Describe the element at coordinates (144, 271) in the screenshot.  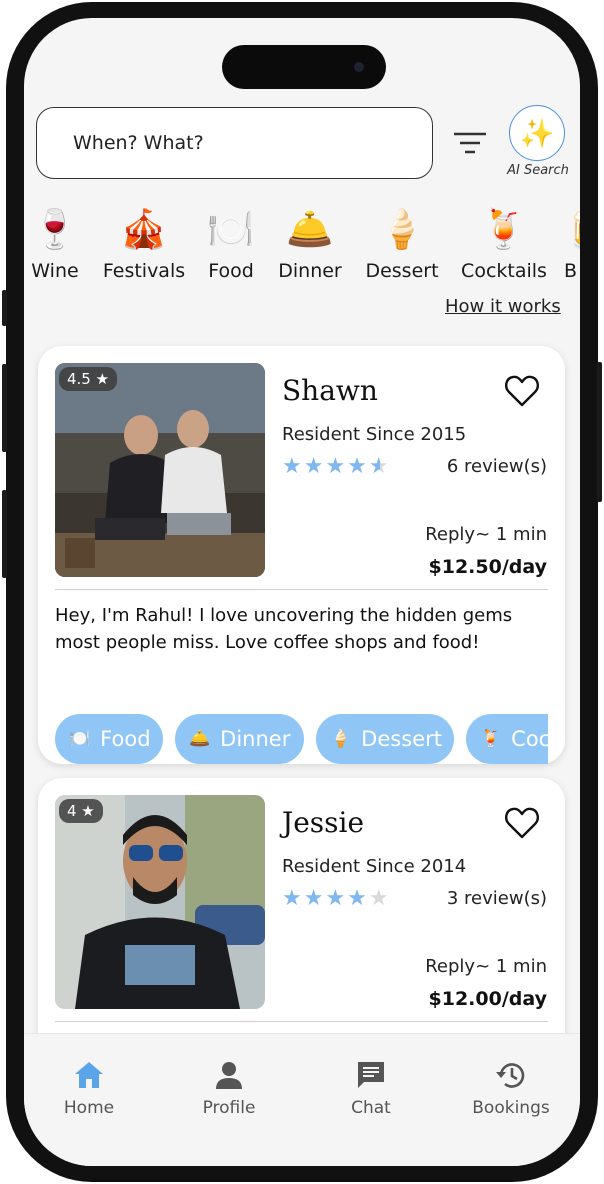
I see `category-label: Festivals` at that location.